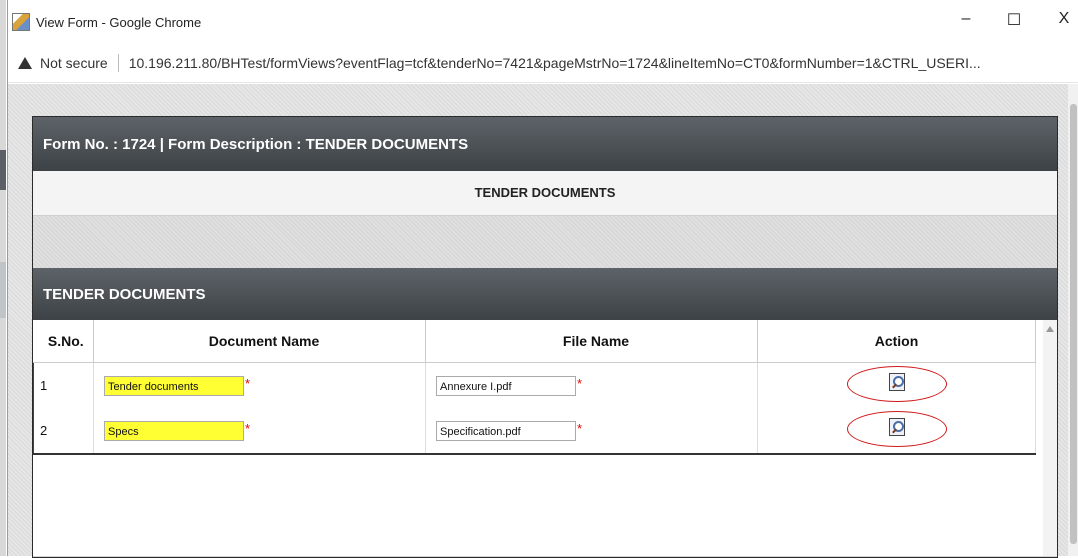 This screenshot has width=1078, height=558. Describe the element at coordinates (119, 22) in the screenshot. I see `window-title: View Form - Google Chrome` at that location.